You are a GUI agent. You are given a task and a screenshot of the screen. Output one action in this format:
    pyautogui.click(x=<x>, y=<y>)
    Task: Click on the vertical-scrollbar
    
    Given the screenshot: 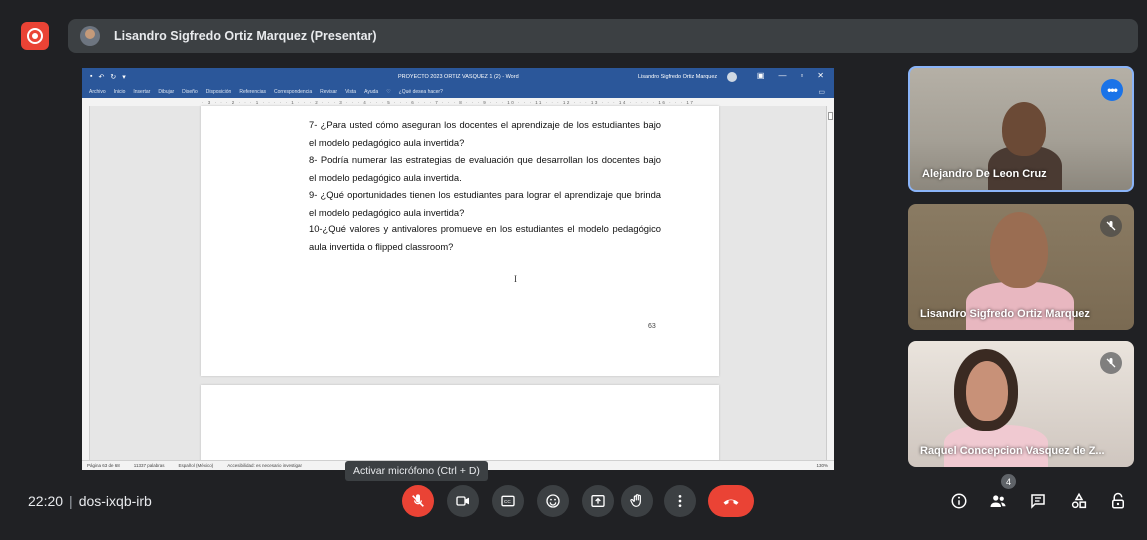 What is the action you would take?
    pyautogui.click(x=830, y=283)
    